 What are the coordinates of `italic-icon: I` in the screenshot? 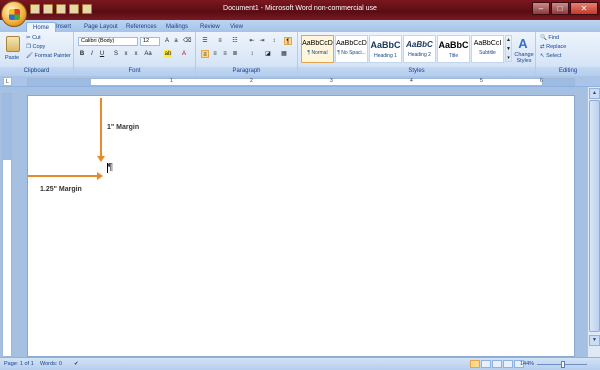 It's located at (92, 54).